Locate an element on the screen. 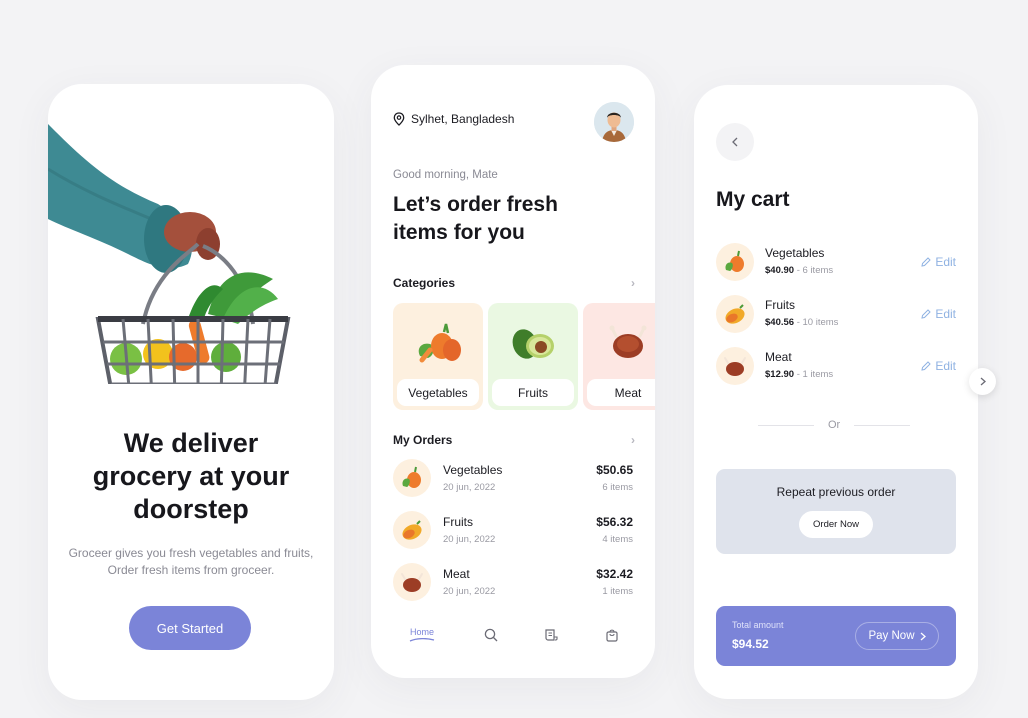  repeat-order-title: Repeat previous order is located at coordinates (836, 492).